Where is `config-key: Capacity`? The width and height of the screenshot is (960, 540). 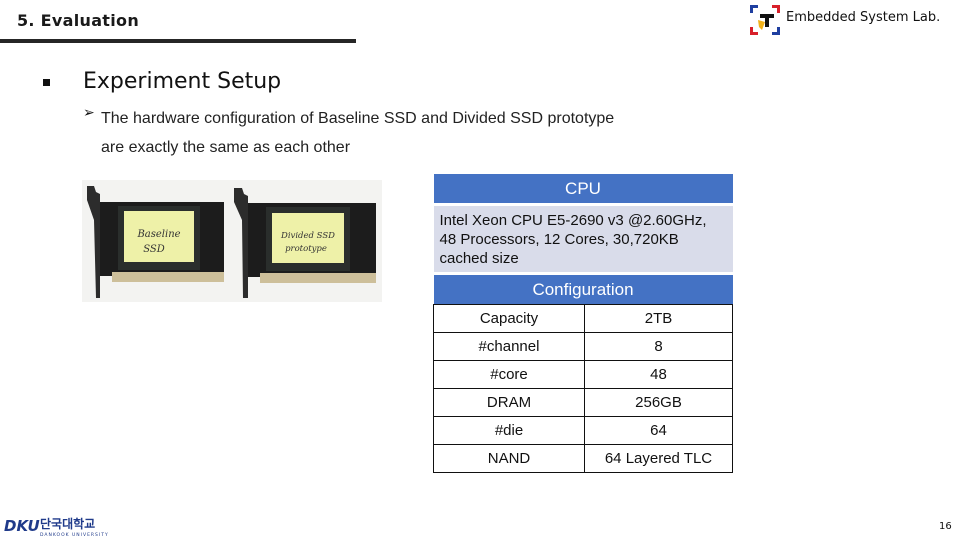
config-key: Capacity is located at coordinates (509, 318).